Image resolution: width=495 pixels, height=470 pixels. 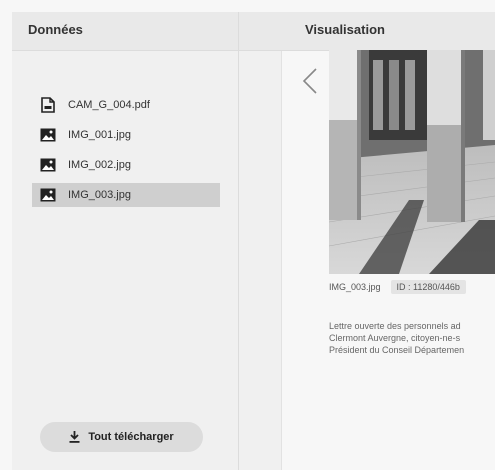 I want to click on file-name: IMG_003.jpg, so click(x=99, y=195).